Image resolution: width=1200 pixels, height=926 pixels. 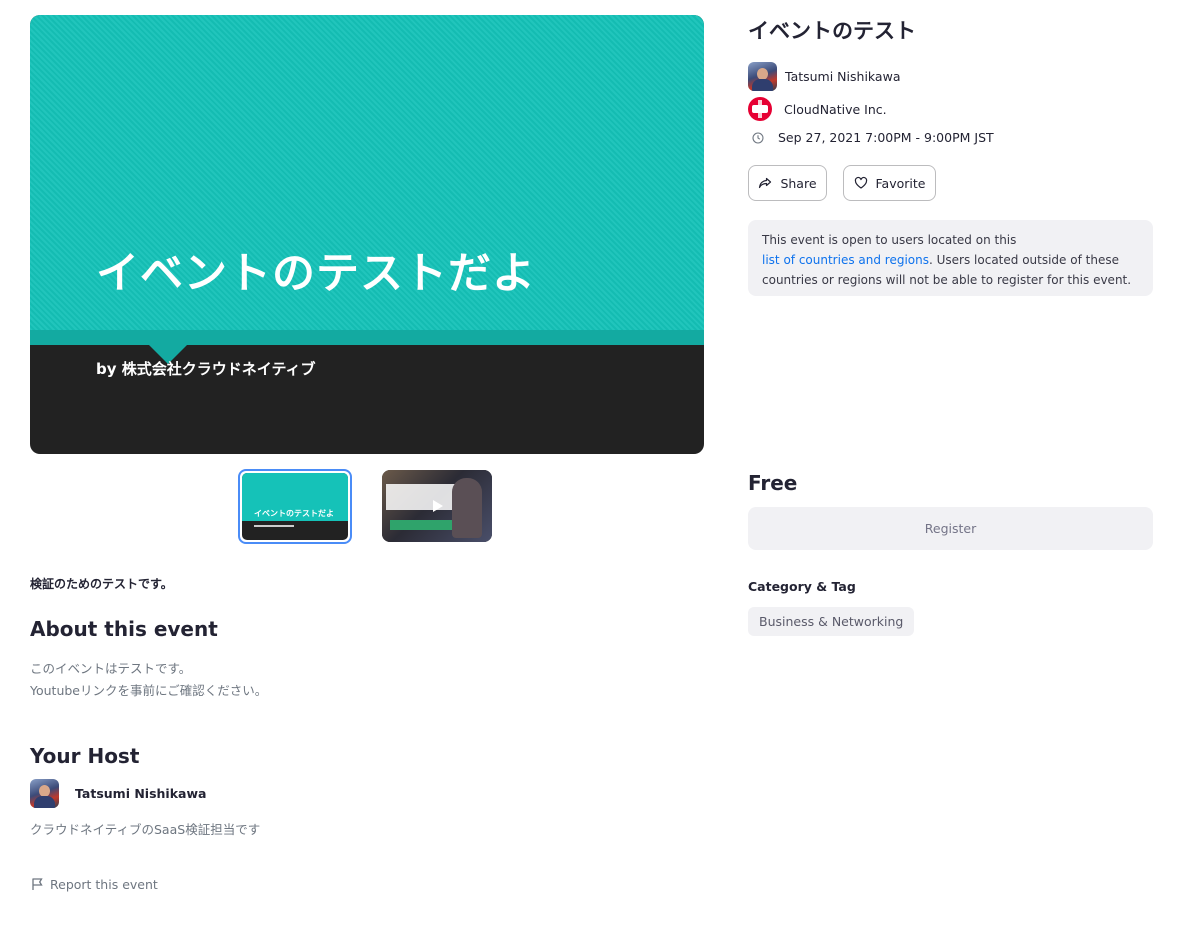 I want to click on thumbnail-video-image, so click(x=437, y=506).